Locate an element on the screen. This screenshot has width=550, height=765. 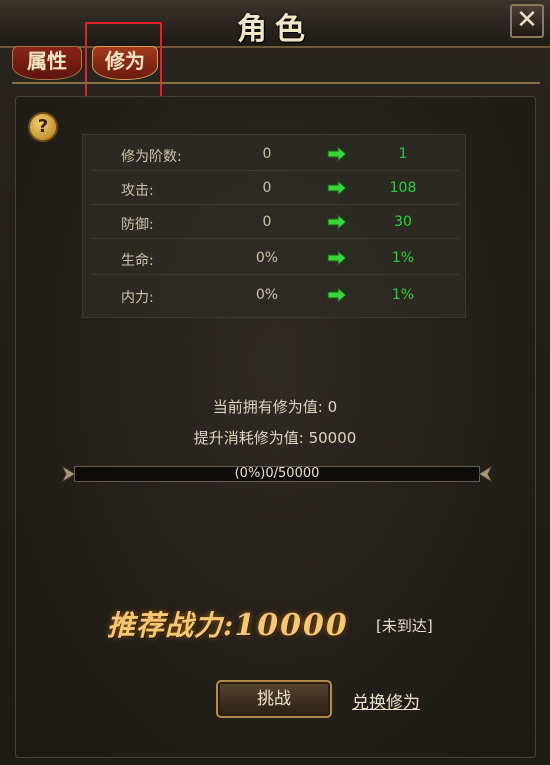
power-value: 10000 is located at coordinates (291, 625).